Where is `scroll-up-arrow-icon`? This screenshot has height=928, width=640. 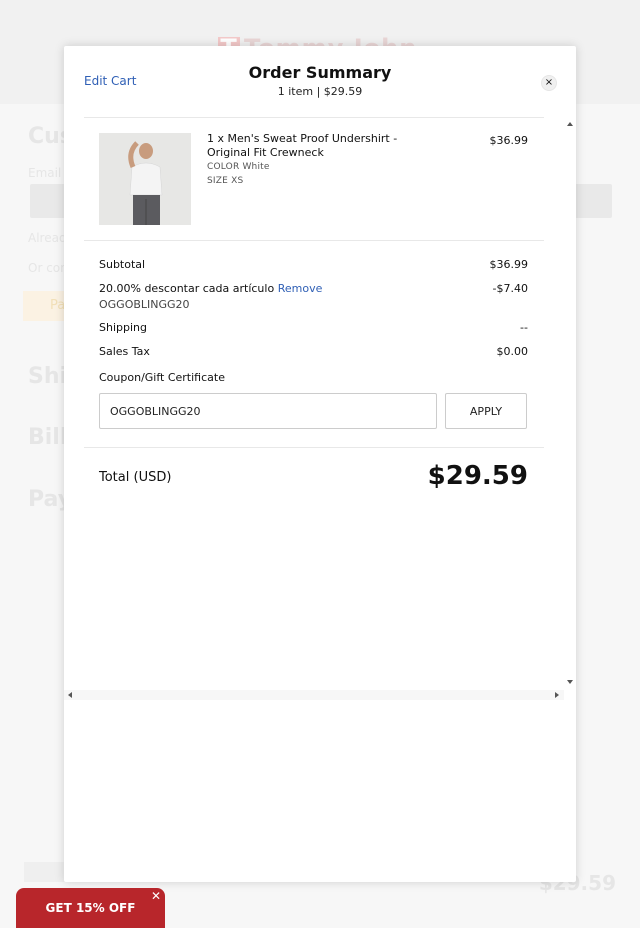
scroll-up-arrow-icon is located at coordinates (570, 124).